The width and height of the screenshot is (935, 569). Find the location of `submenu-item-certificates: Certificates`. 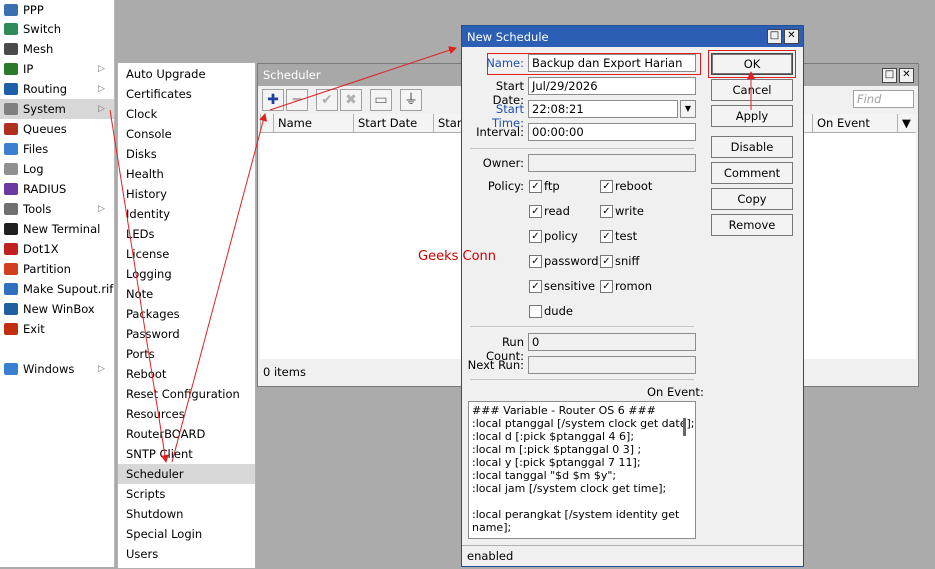

submenu-item-certificates: Certificates is located at coordinates (186, 94).